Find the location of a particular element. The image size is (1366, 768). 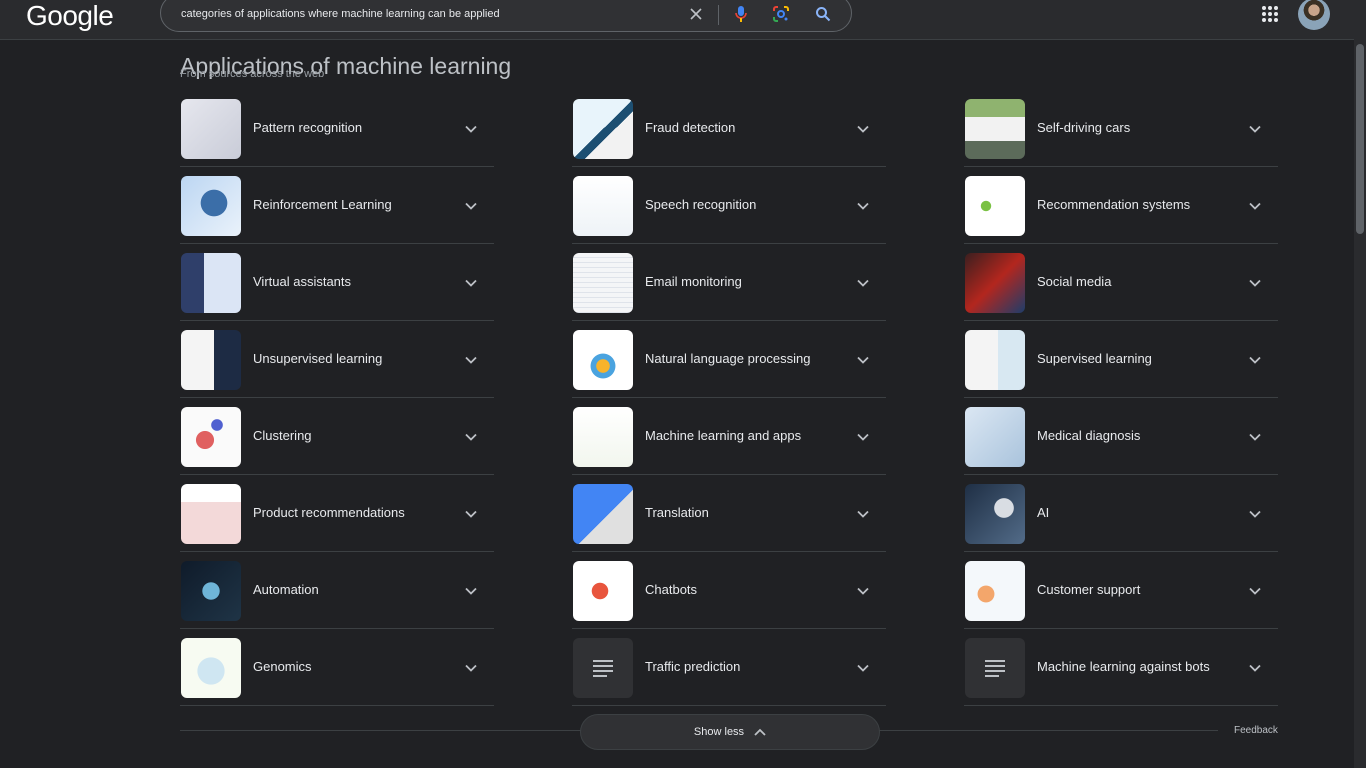

application-label: Recommendation systems is located at coordinates (1114, 204).